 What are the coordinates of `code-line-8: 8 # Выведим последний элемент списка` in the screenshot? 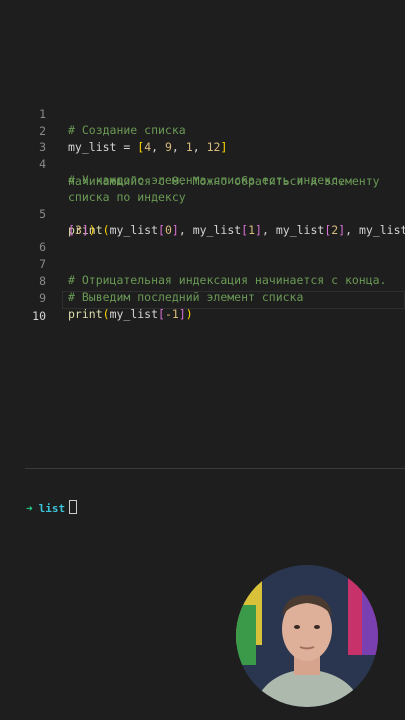 It's located at (202, 280).